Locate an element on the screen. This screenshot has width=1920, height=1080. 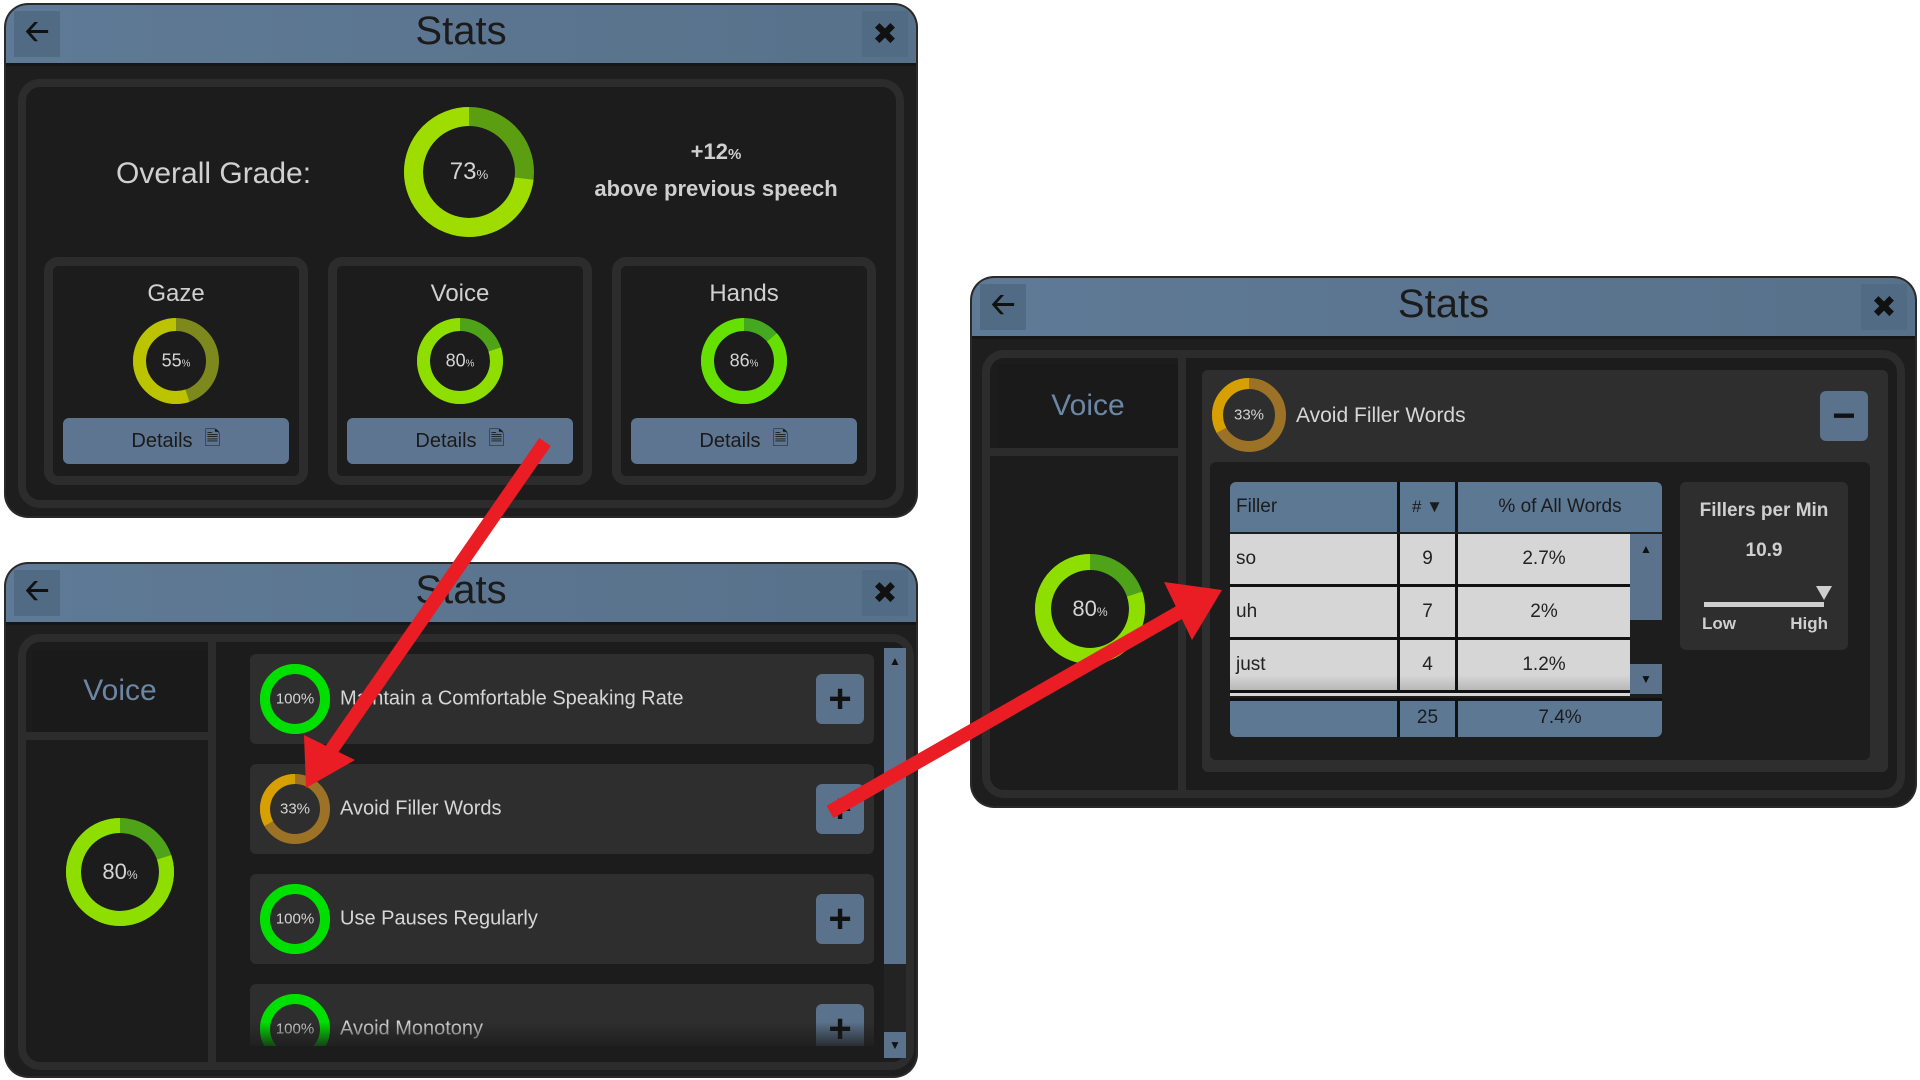
category-name: Voice is located at coordinates (460, 293).